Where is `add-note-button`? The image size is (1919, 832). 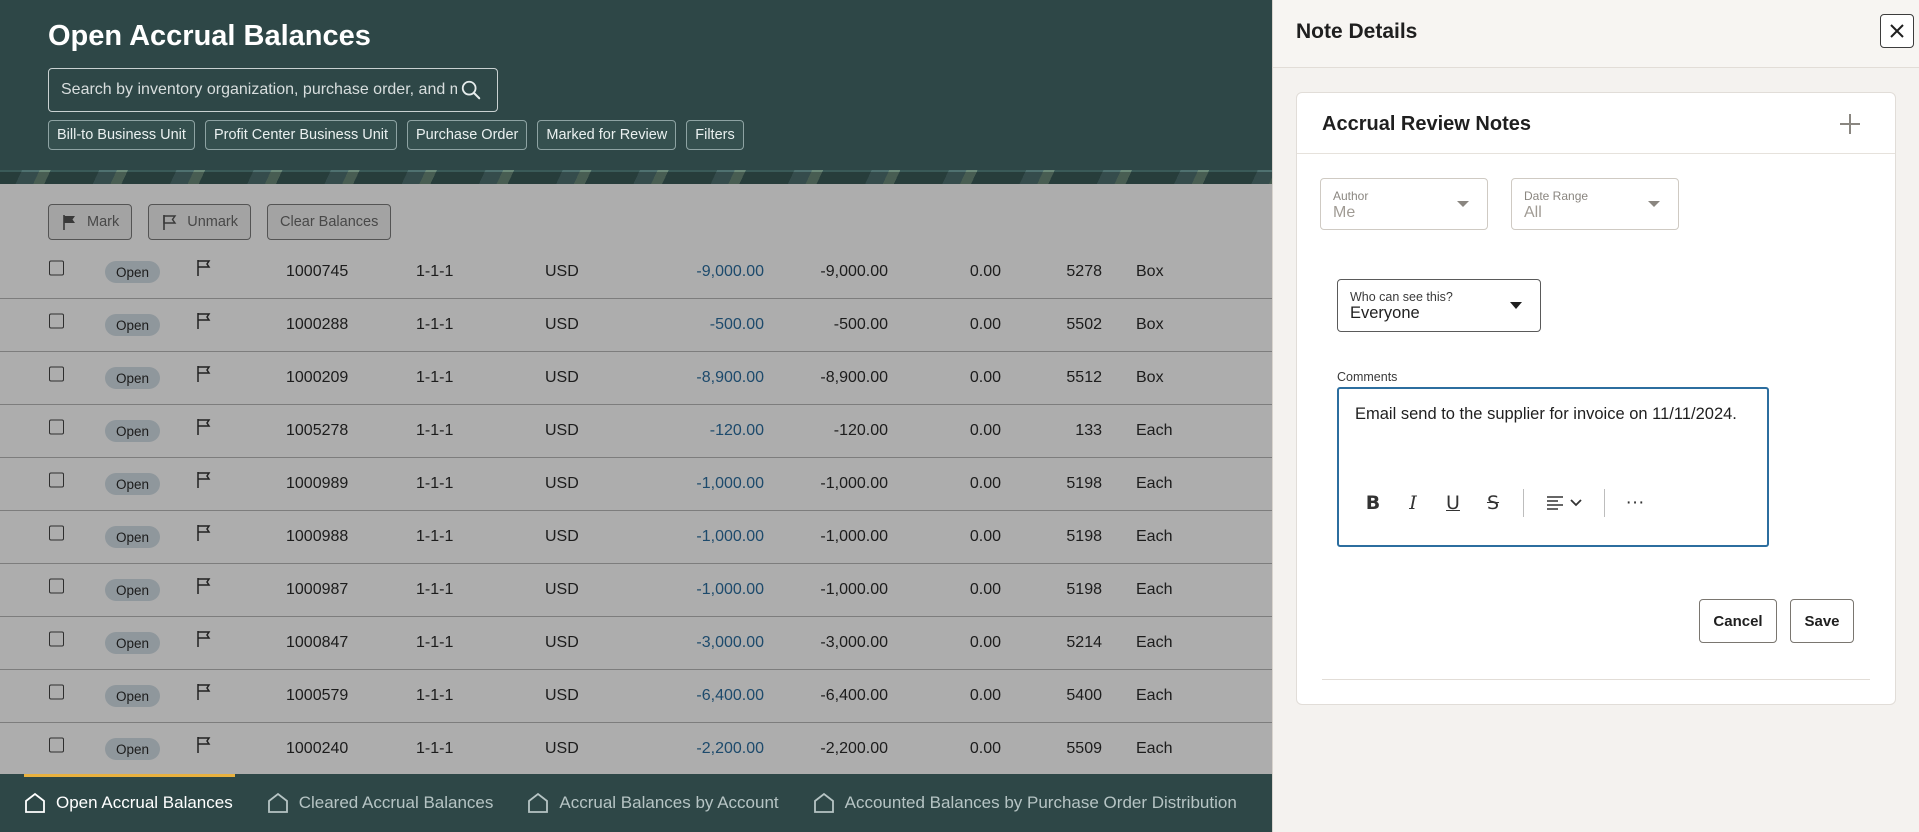
add-note-button is located at coordinates (1850, 124).